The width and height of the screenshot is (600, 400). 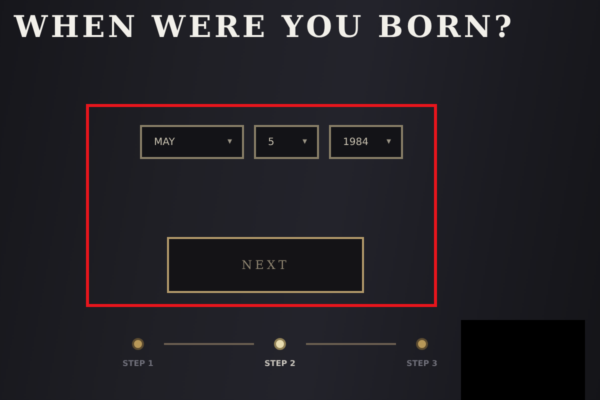 I want to click on dropdown: MAY ▾, so click(x=192, y=142).